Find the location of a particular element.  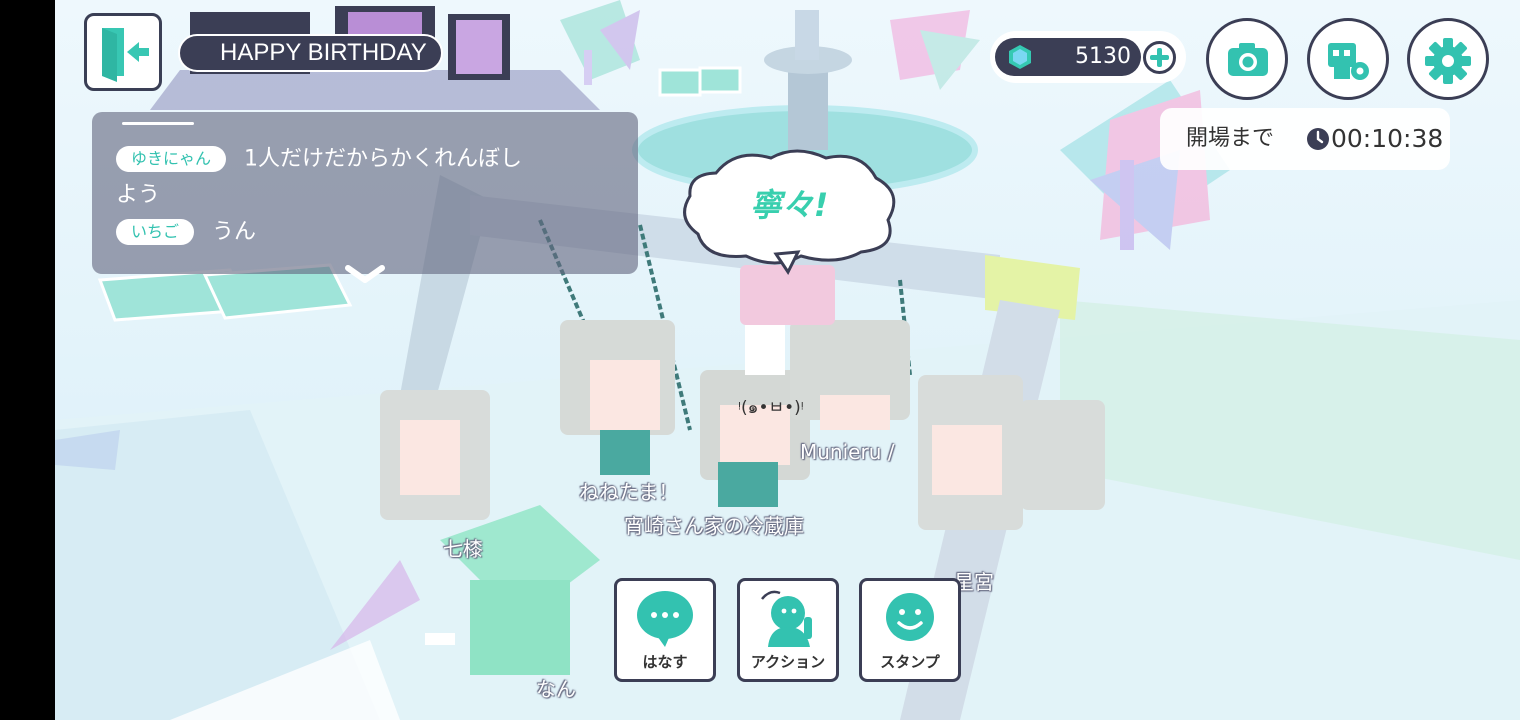

player-name-label: なん is located at coordinates (556, 689).